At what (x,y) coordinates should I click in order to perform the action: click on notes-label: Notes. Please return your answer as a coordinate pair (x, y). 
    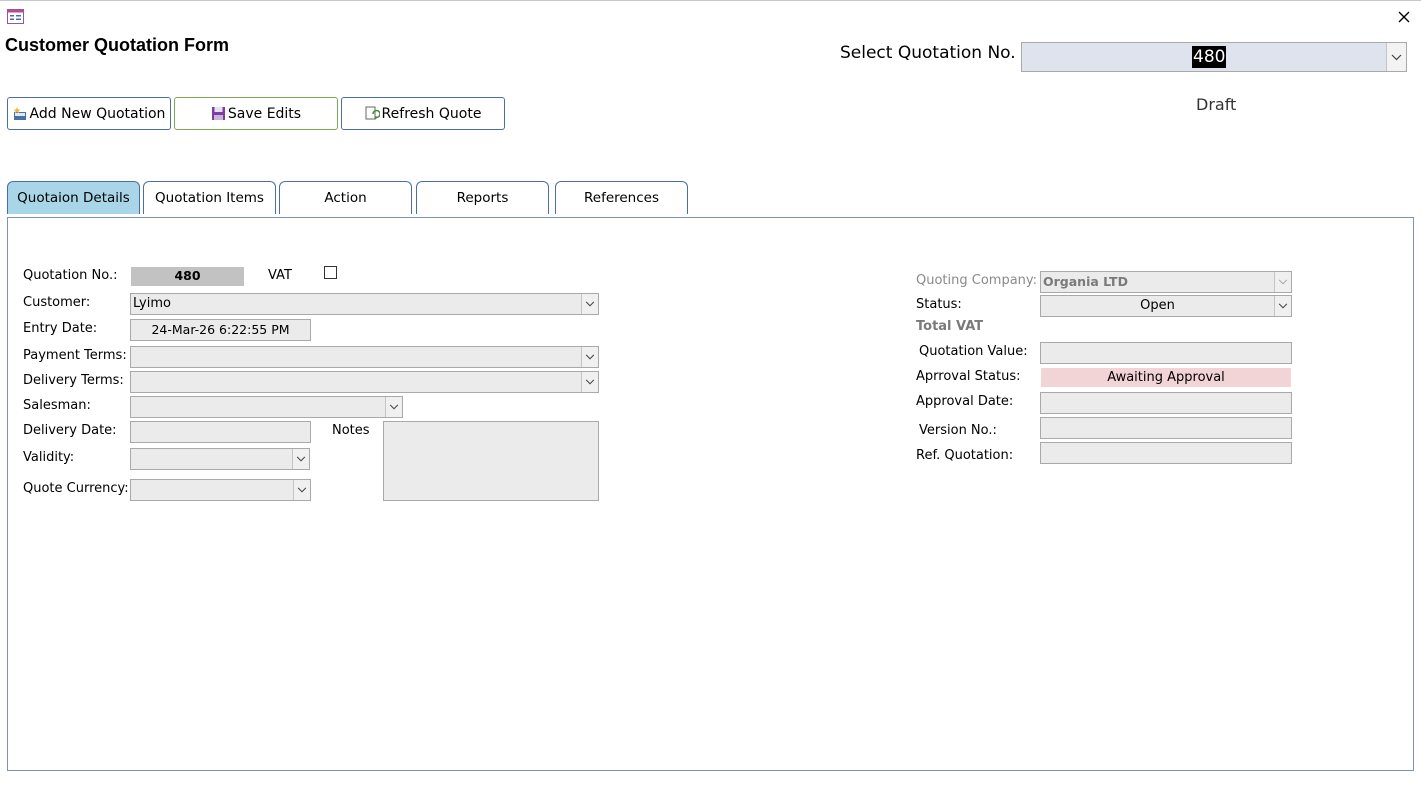
    Looking at the image, I should click on (351, 430).